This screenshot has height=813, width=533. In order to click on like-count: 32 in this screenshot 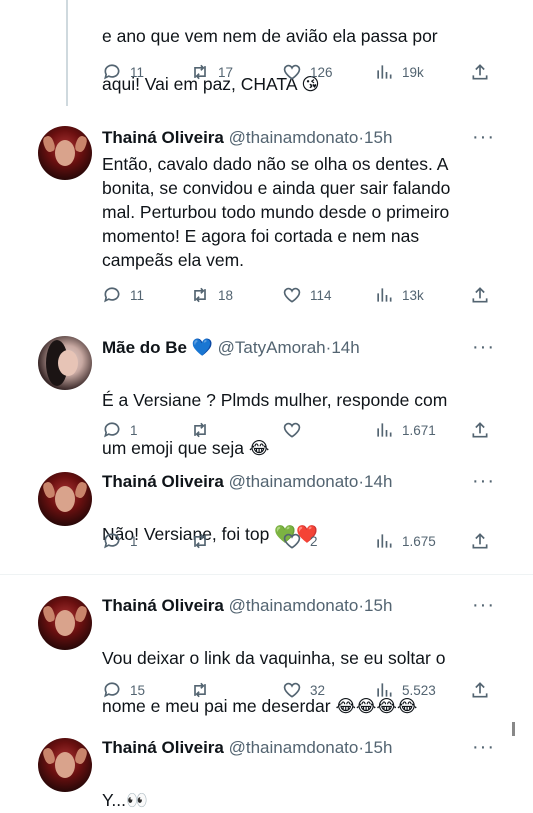, I will do `click(318, 690)`.